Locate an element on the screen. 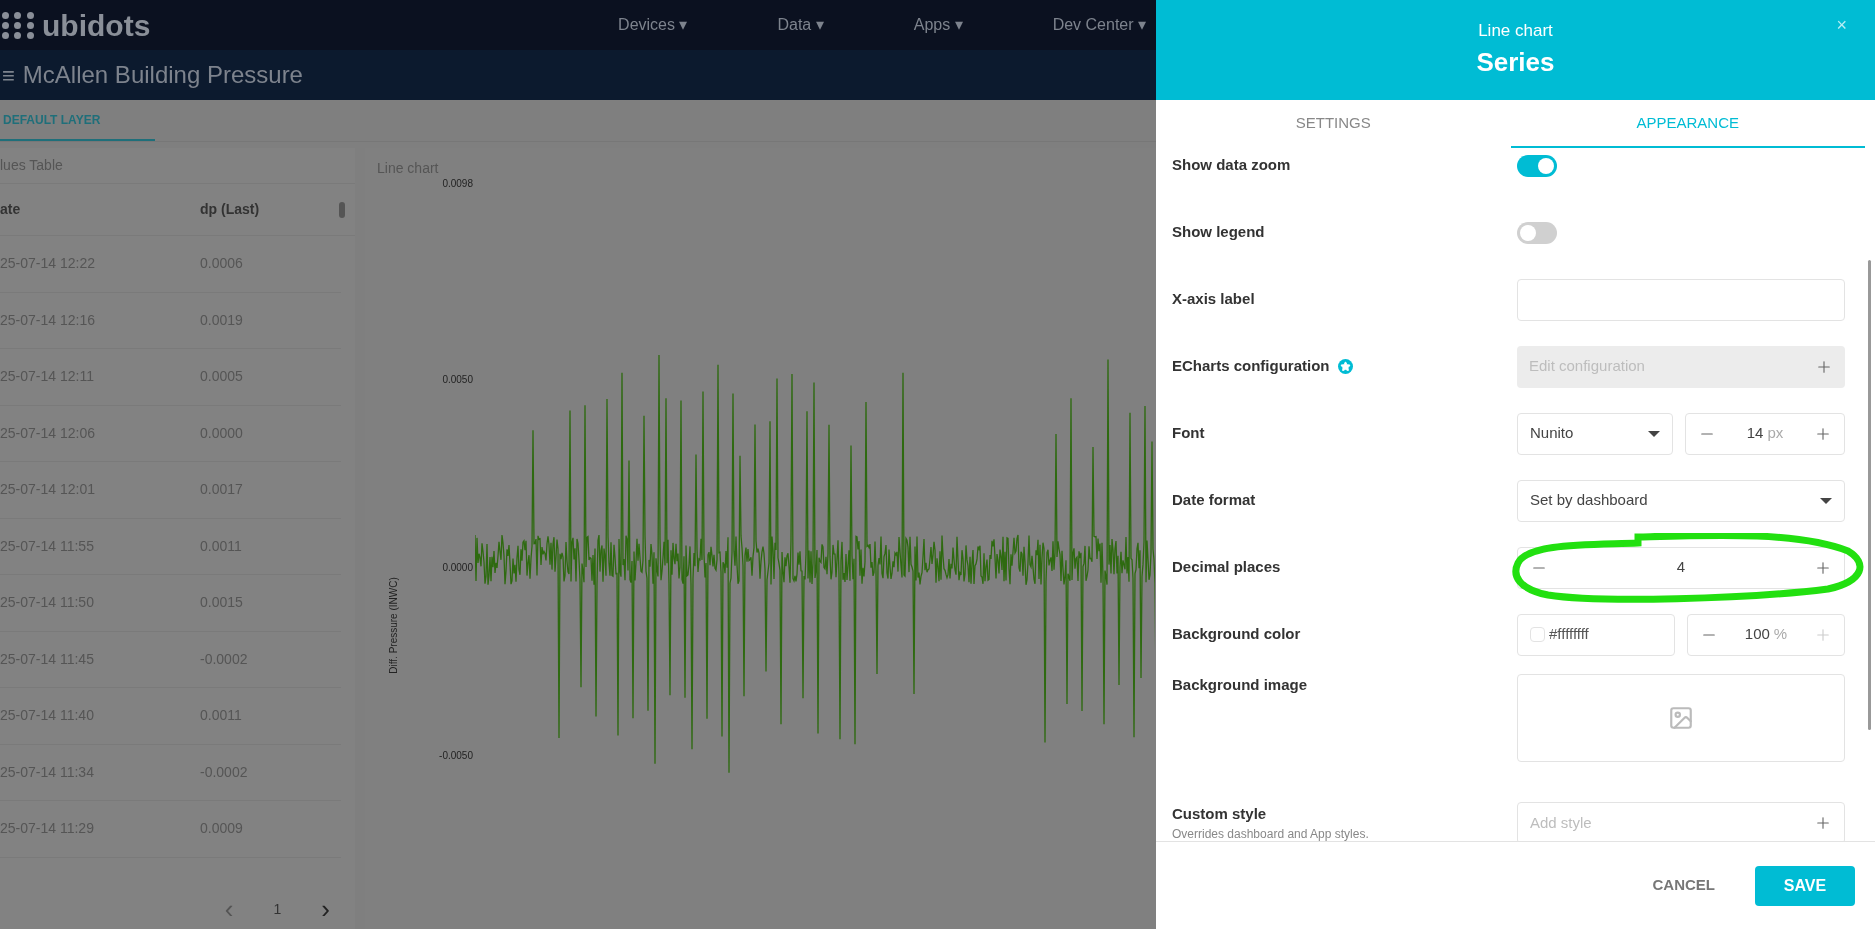 This screenshot has width=1875, height=929. panel-tab: SETTINGS is located at coordinates (1333, 124).